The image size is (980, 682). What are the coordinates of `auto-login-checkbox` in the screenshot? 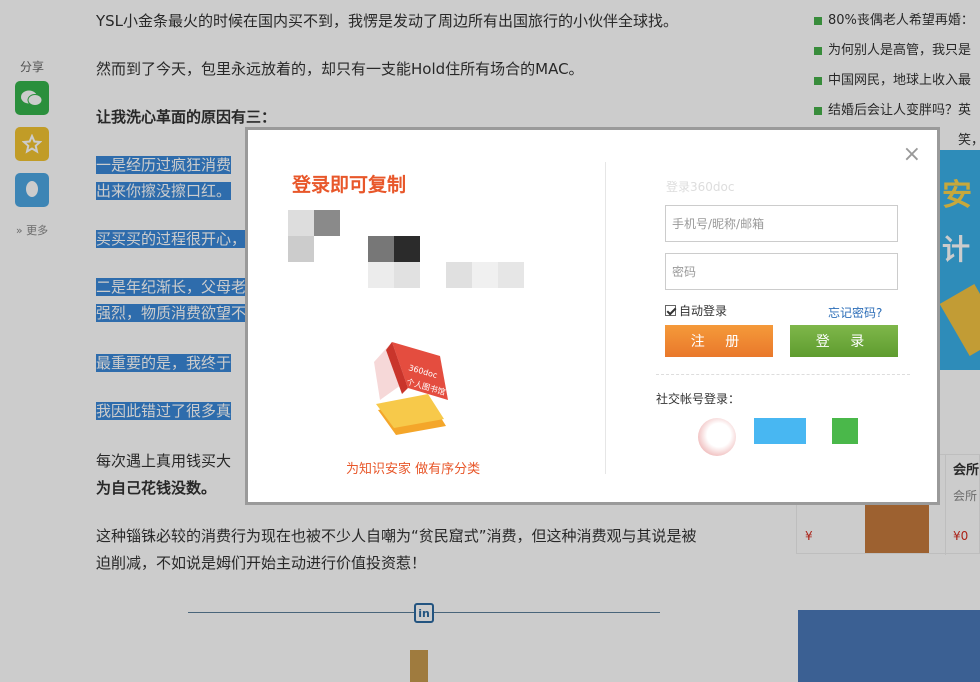 It's located at (670, 310).